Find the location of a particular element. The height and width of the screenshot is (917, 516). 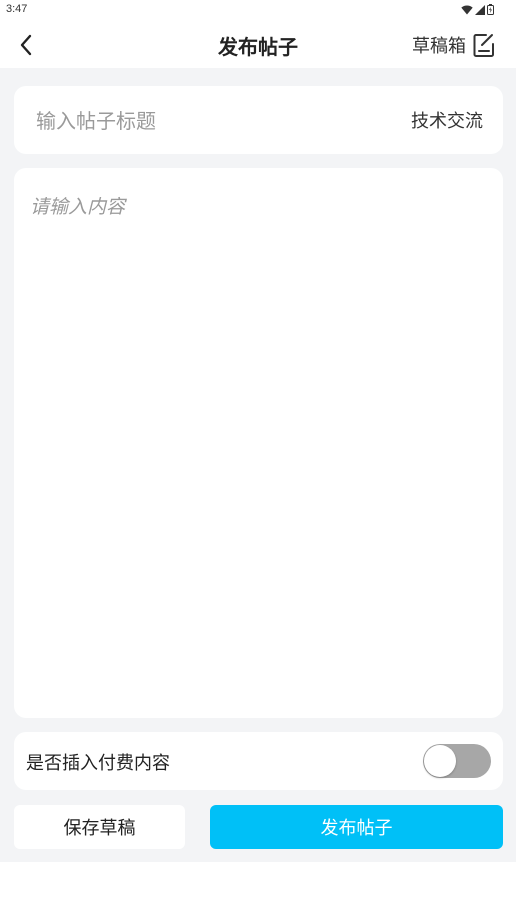

edit-note-icon is located at coordinates (483, 45).